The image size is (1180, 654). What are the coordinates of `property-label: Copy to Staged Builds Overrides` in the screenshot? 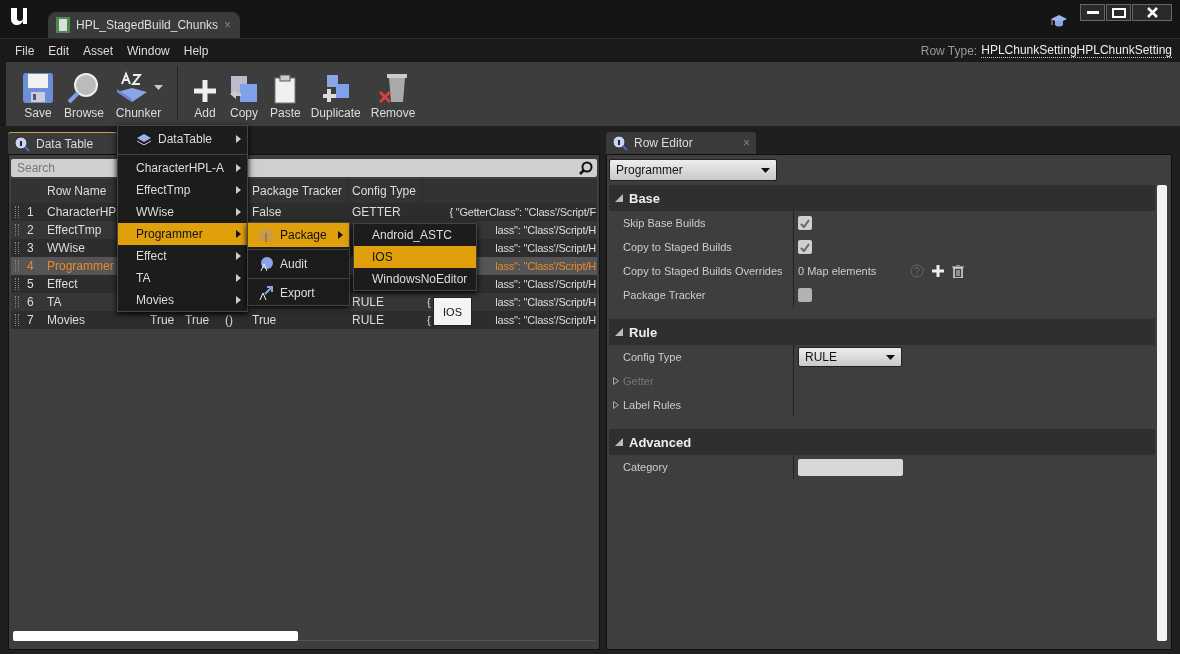 It's located at (703, 271).